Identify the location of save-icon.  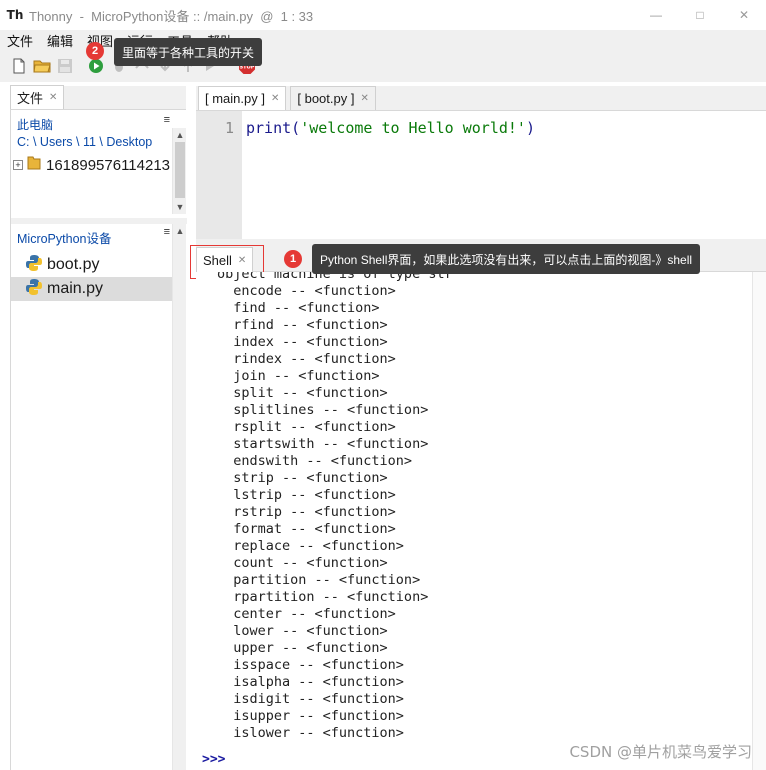
(65, 66).